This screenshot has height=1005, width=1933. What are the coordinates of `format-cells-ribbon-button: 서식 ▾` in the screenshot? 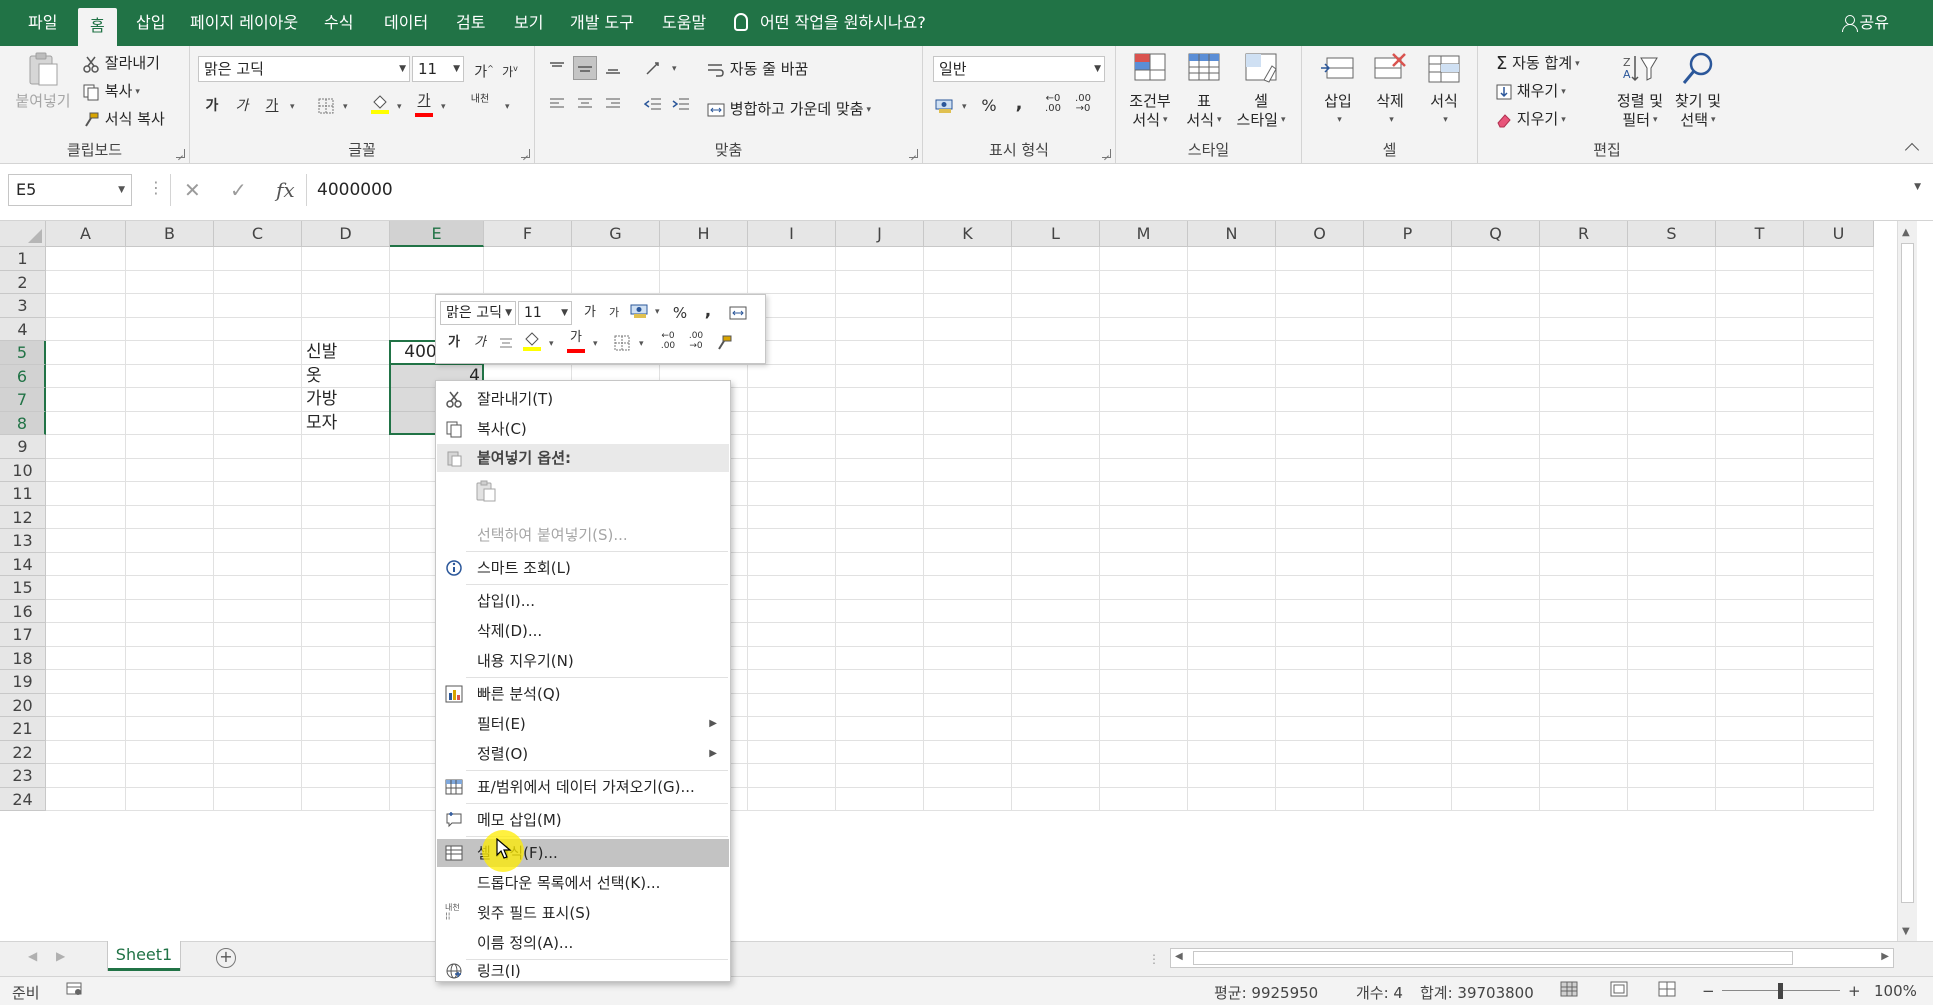 It's located at (1444, 90).